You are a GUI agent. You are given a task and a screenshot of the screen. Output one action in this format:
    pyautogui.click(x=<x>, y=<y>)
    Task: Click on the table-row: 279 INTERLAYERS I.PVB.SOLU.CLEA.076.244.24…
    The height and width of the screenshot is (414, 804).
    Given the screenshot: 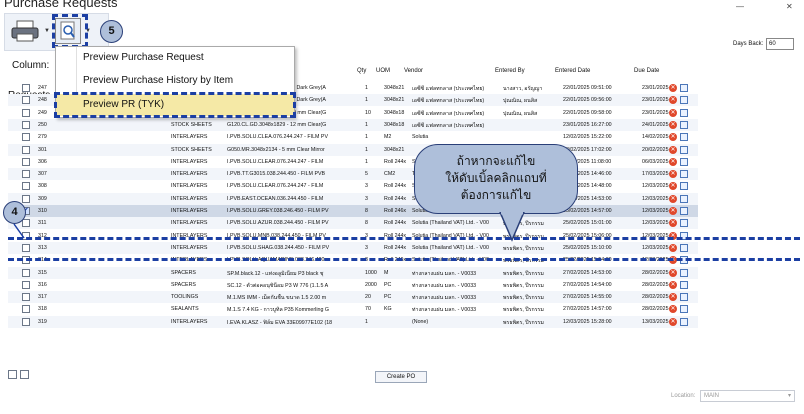 What is the action you would take?
    pyautogui.click(x=353, y=137)
    